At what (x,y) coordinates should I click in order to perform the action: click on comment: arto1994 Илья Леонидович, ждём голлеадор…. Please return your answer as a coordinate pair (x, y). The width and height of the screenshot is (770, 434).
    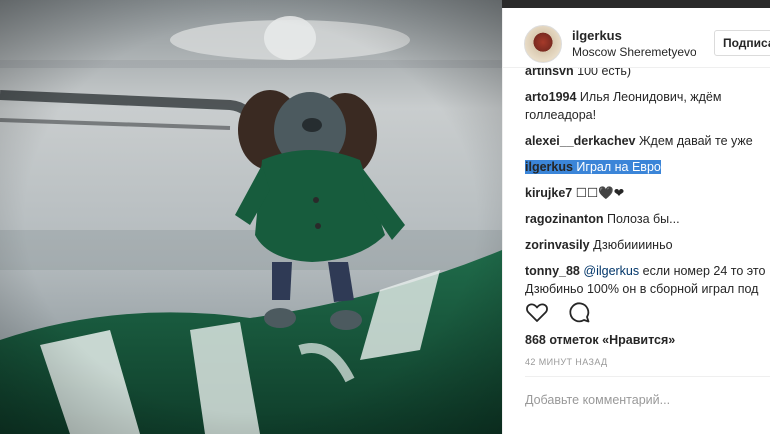
    Looking at the image, I should click on (647, 106).